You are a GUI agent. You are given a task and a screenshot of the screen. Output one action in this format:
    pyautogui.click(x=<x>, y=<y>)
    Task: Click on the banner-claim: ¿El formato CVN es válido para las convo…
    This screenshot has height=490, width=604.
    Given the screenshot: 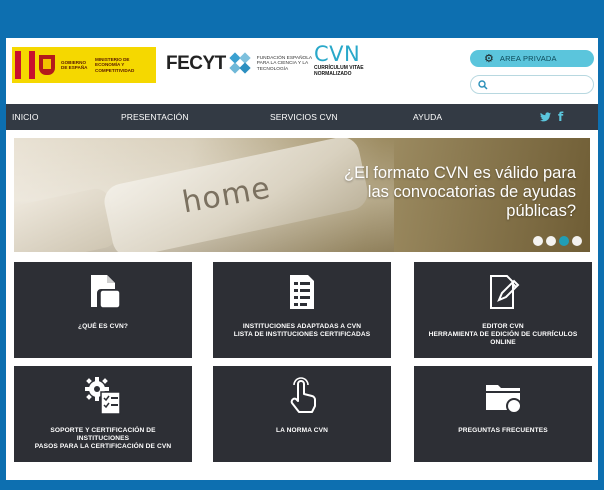 What is the action you would take?
    pyautogui.click(x=459, y=192)
    